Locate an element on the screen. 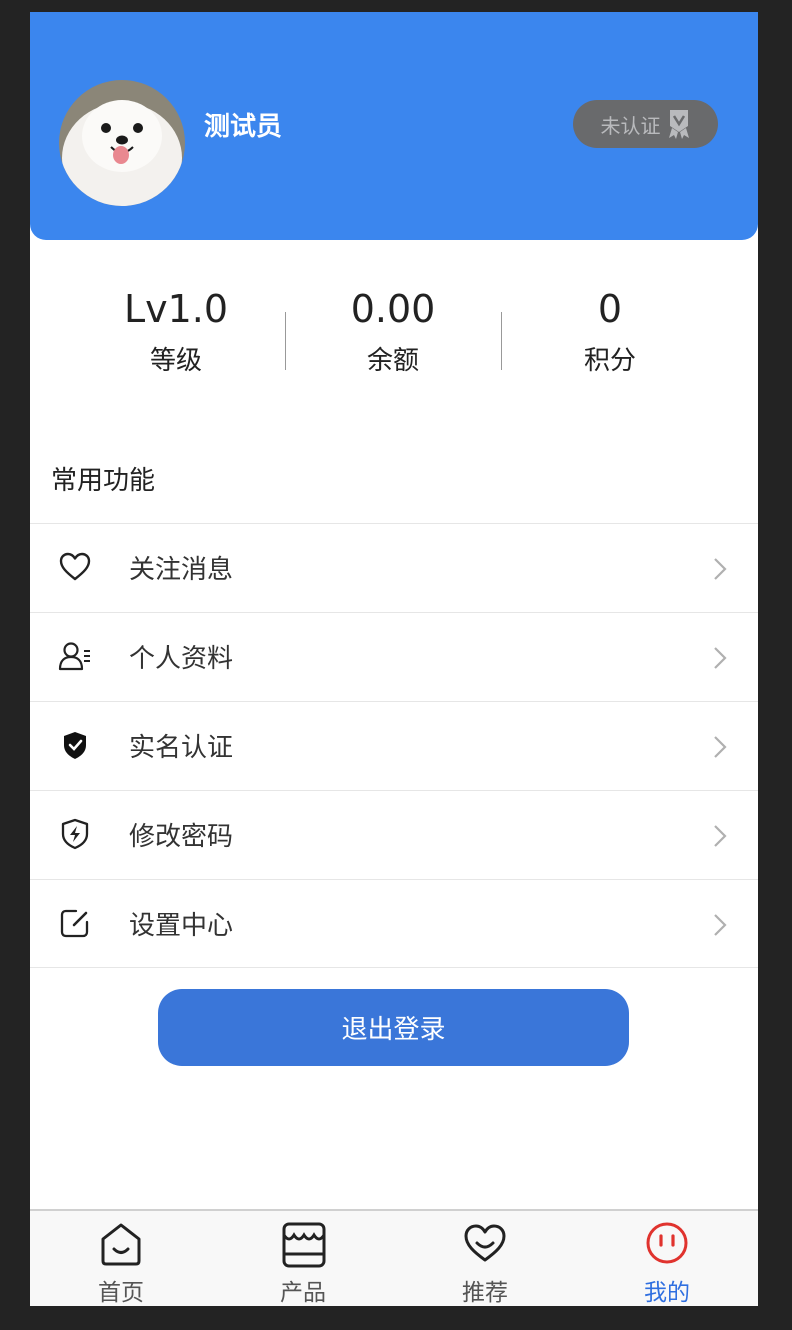  auth-status-badge: 未认证 is located at coordinates (645, 124).